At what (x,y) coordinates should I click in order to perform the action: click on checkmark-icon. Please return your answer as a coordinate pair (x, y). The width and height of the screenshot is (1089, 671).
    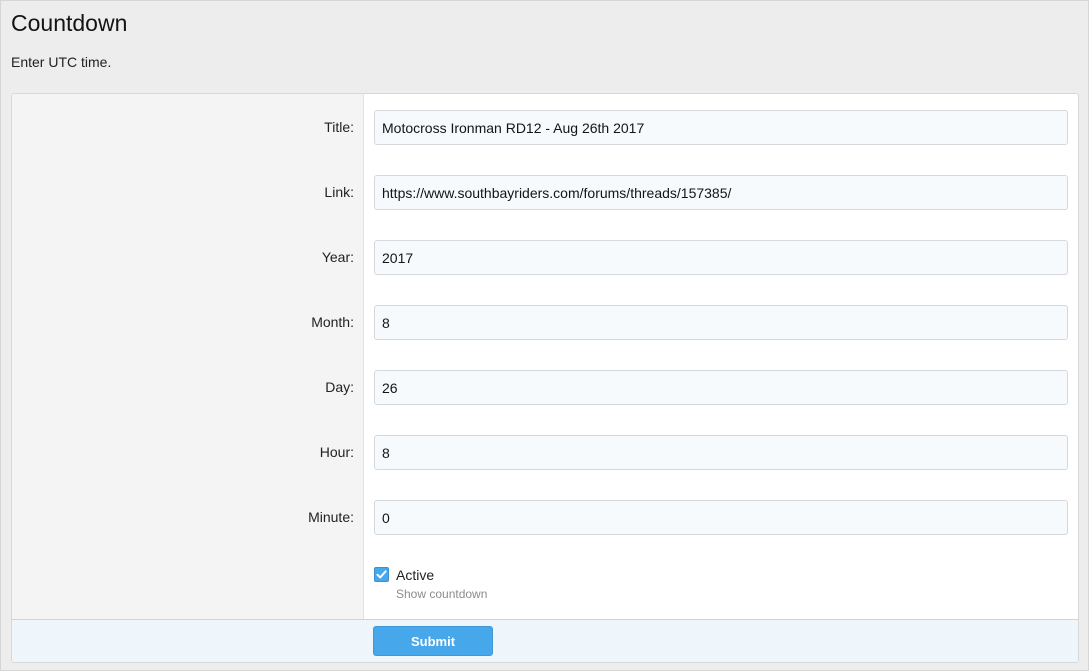
    Looking at the image, I should click on (381, 574).